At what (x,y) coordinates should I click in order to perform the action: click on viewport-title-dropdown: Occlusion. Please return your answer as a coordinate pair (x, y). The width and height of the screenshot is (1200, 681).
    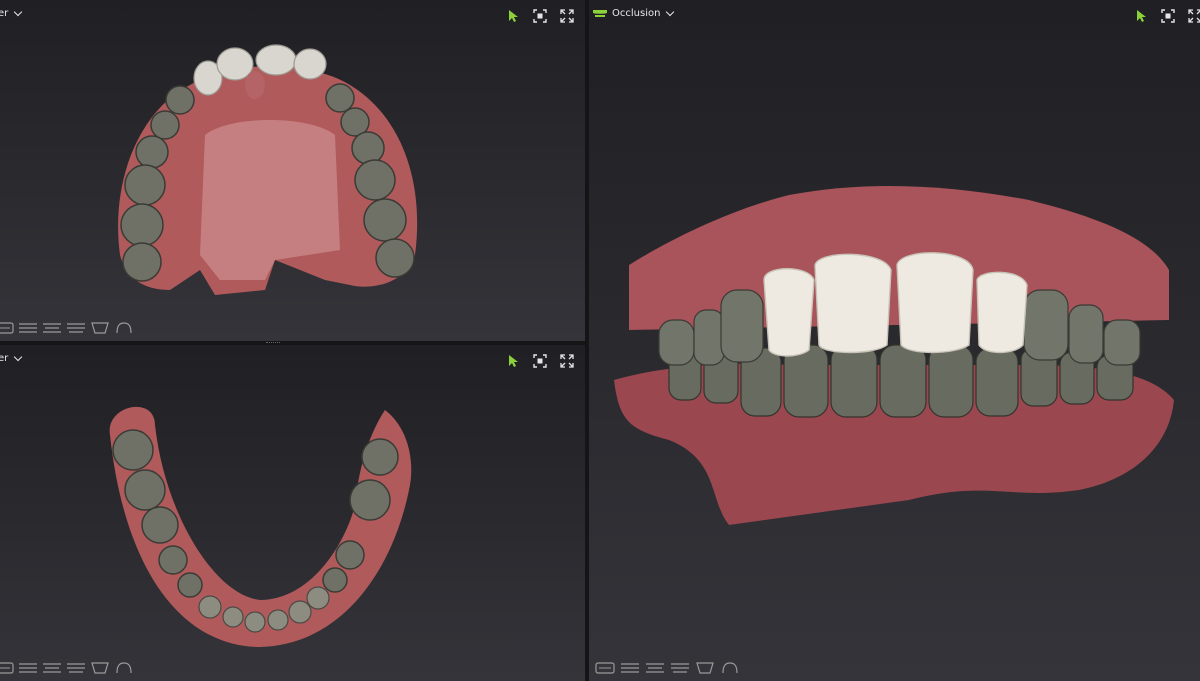
    Looking at the image, I should click on (633, 13).